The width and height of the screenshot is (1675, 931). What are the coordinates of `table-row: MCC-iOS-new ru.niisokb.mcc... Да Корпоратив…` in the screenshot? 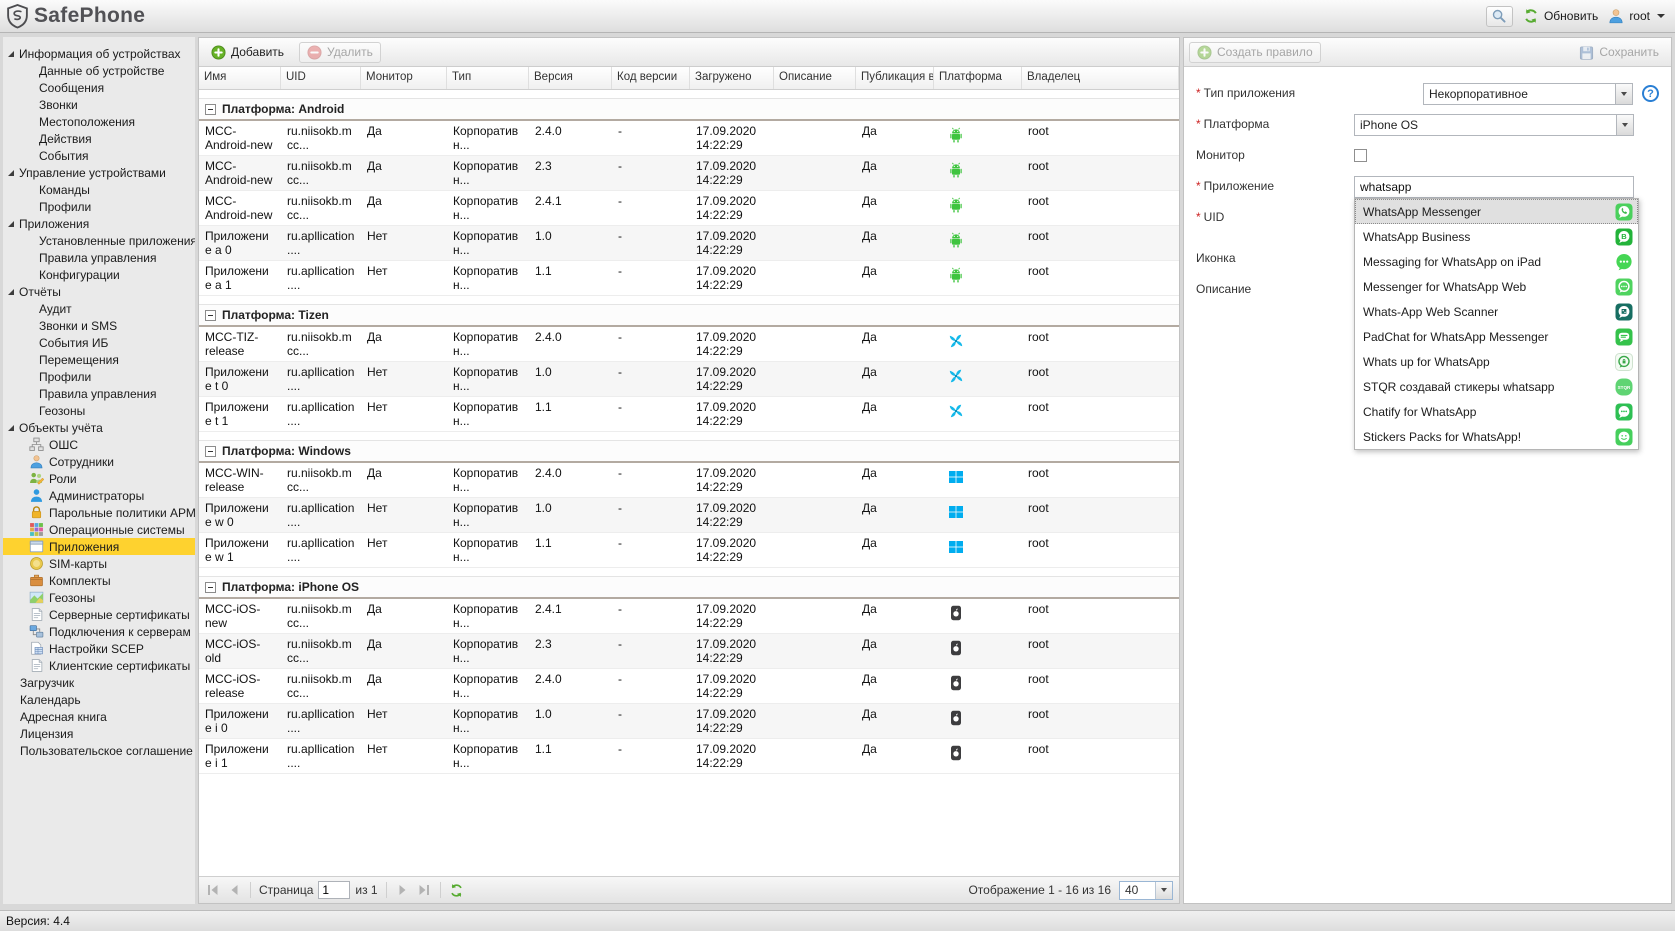 It's located at (689, 616).